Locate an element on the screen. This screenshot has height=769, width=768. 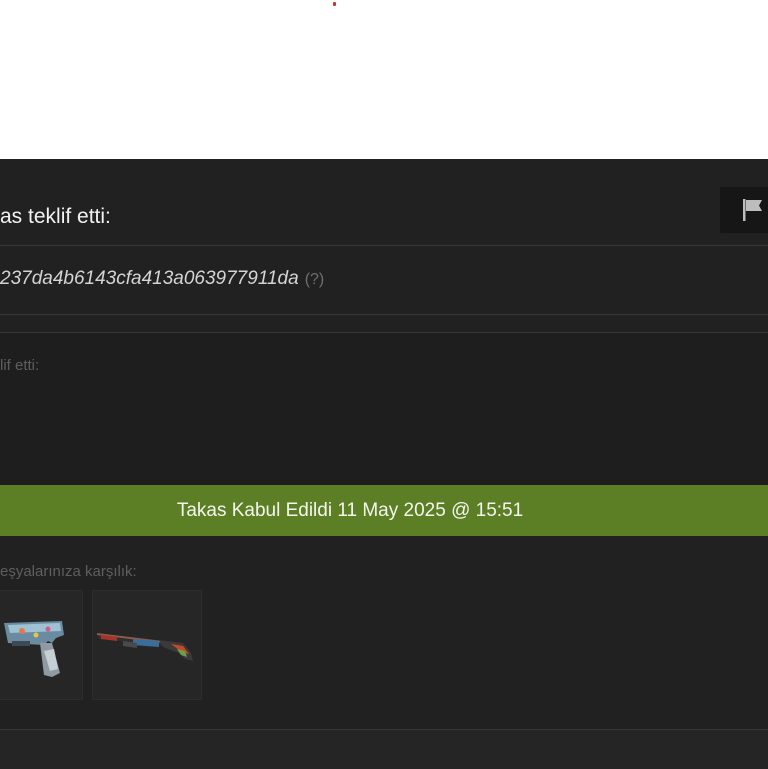
return-items-label: eşyalarınıza karşılık: is located at coordinates (68, 571).